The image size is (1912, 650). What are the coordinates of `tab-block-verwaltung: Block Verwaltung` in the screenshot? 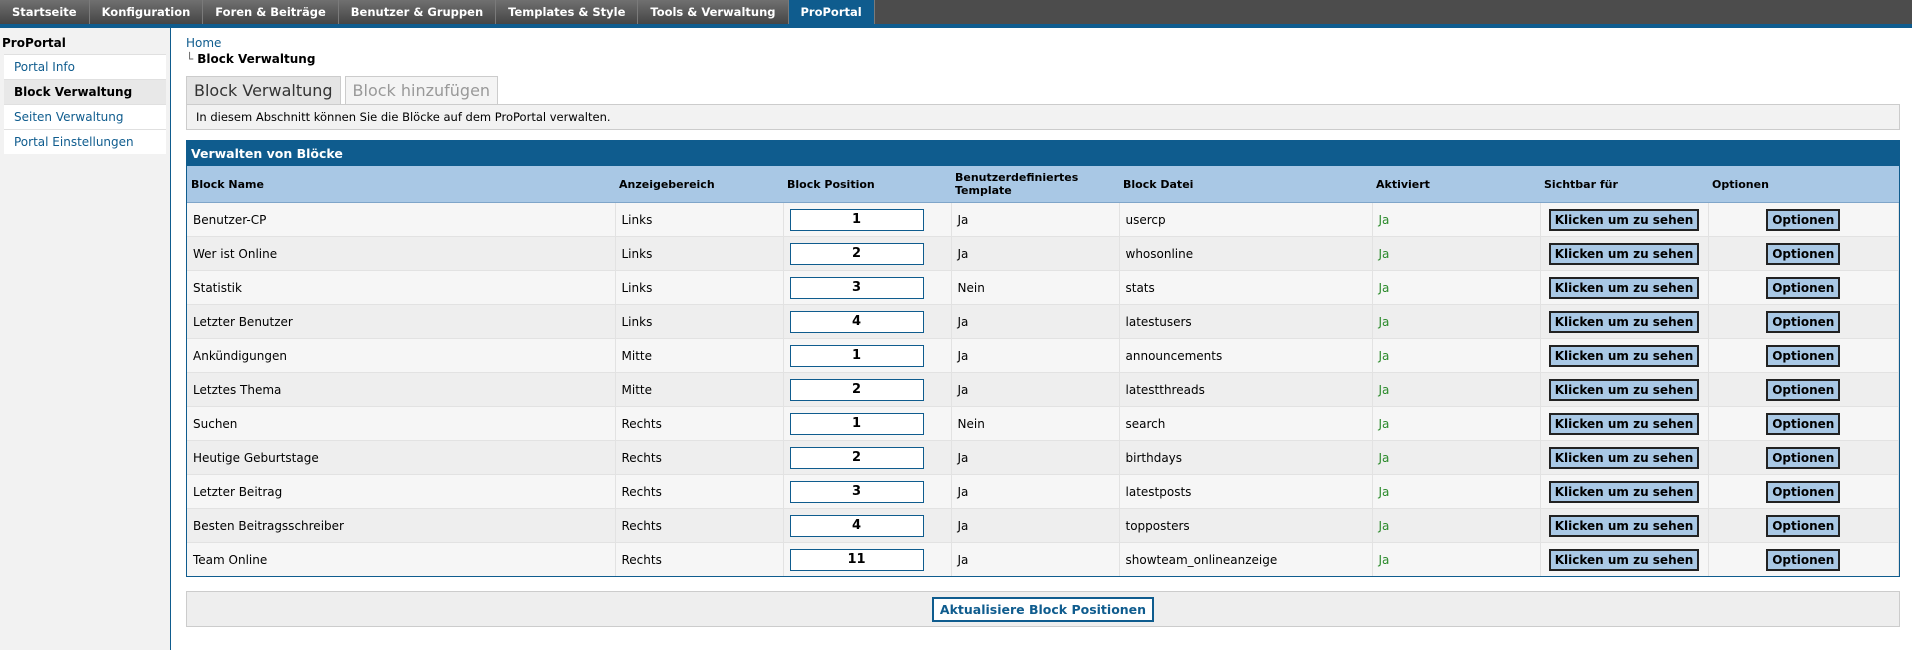 It's located at (263, 90).